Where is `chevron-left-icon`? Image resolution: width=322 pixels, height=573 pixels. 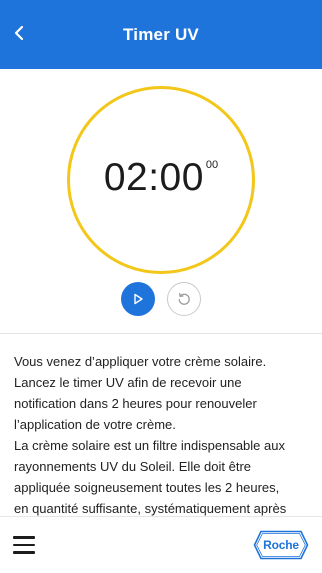 chevron-left-icon is located at coordinates (19, 33).